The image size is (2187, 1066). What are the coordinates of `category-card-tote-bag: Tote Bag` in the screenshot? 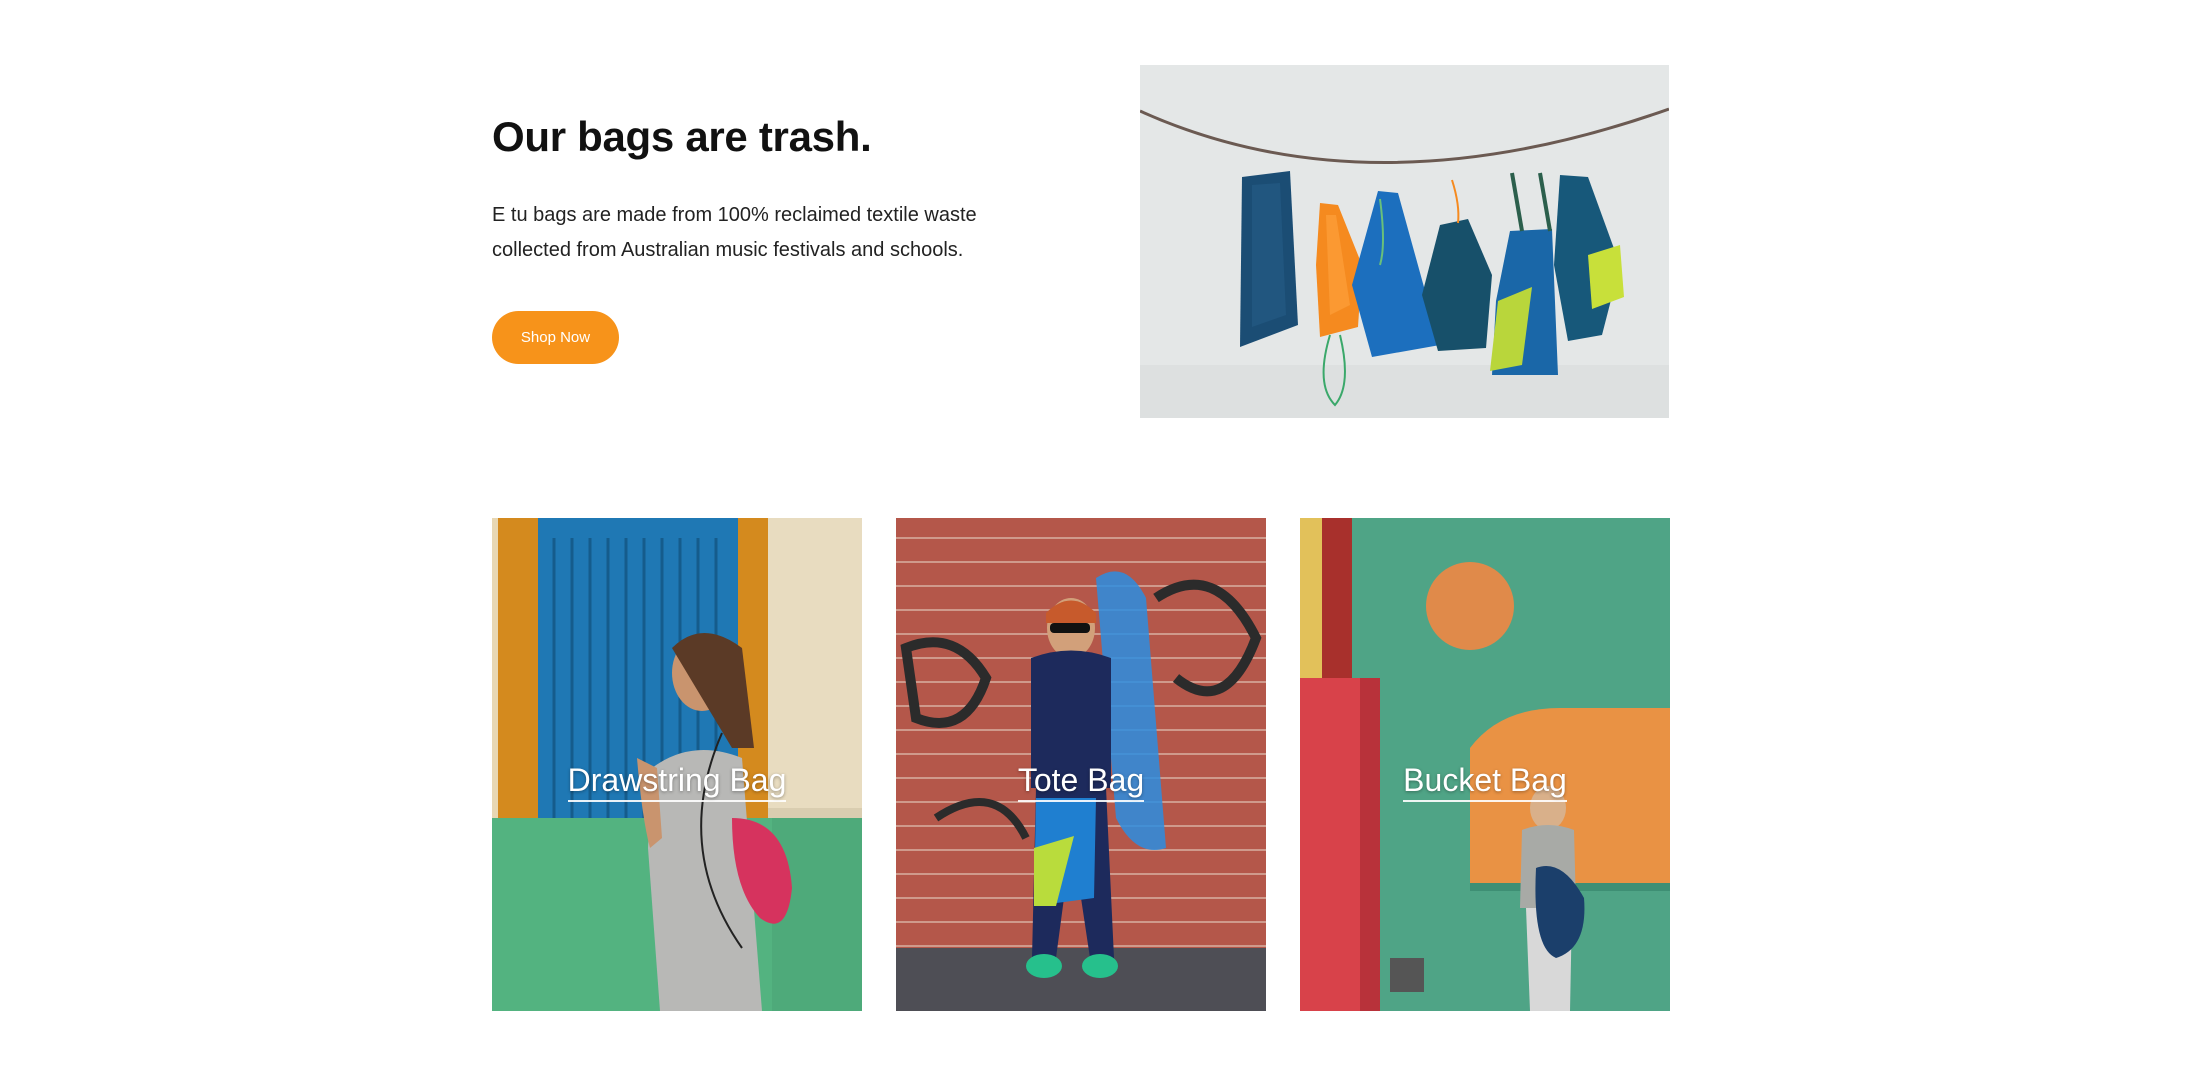 It's located at (1081, 764).